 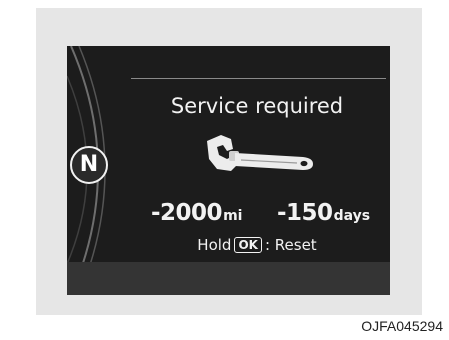 I want to click on hint-suffix: : Reset, so click(x=290, y=245).